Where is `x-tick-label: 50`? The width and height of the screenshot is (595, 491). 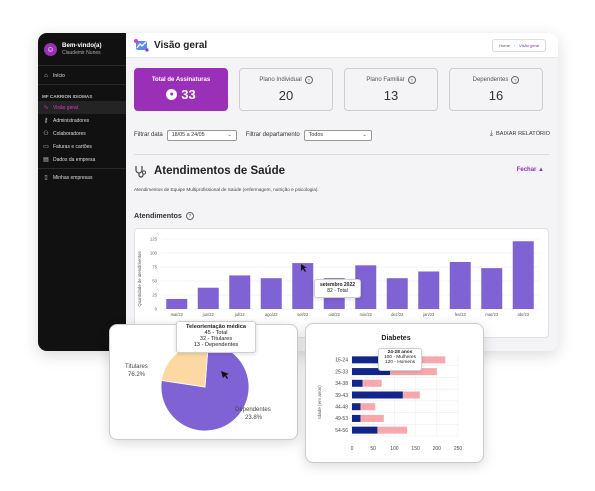 x-tick-label: 50 is located at coordinates (373, 449).